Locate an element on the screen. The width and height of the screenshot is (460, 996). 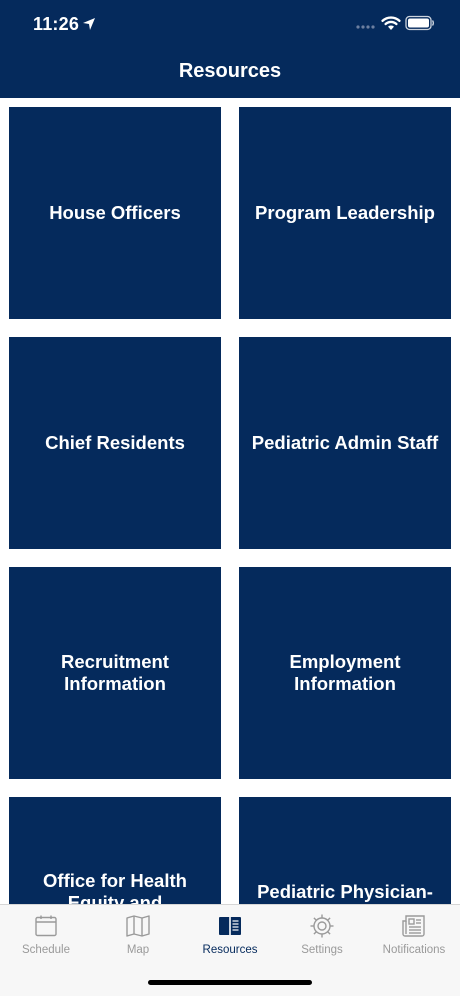
wifi-icon is located at coordinates (391, 23).